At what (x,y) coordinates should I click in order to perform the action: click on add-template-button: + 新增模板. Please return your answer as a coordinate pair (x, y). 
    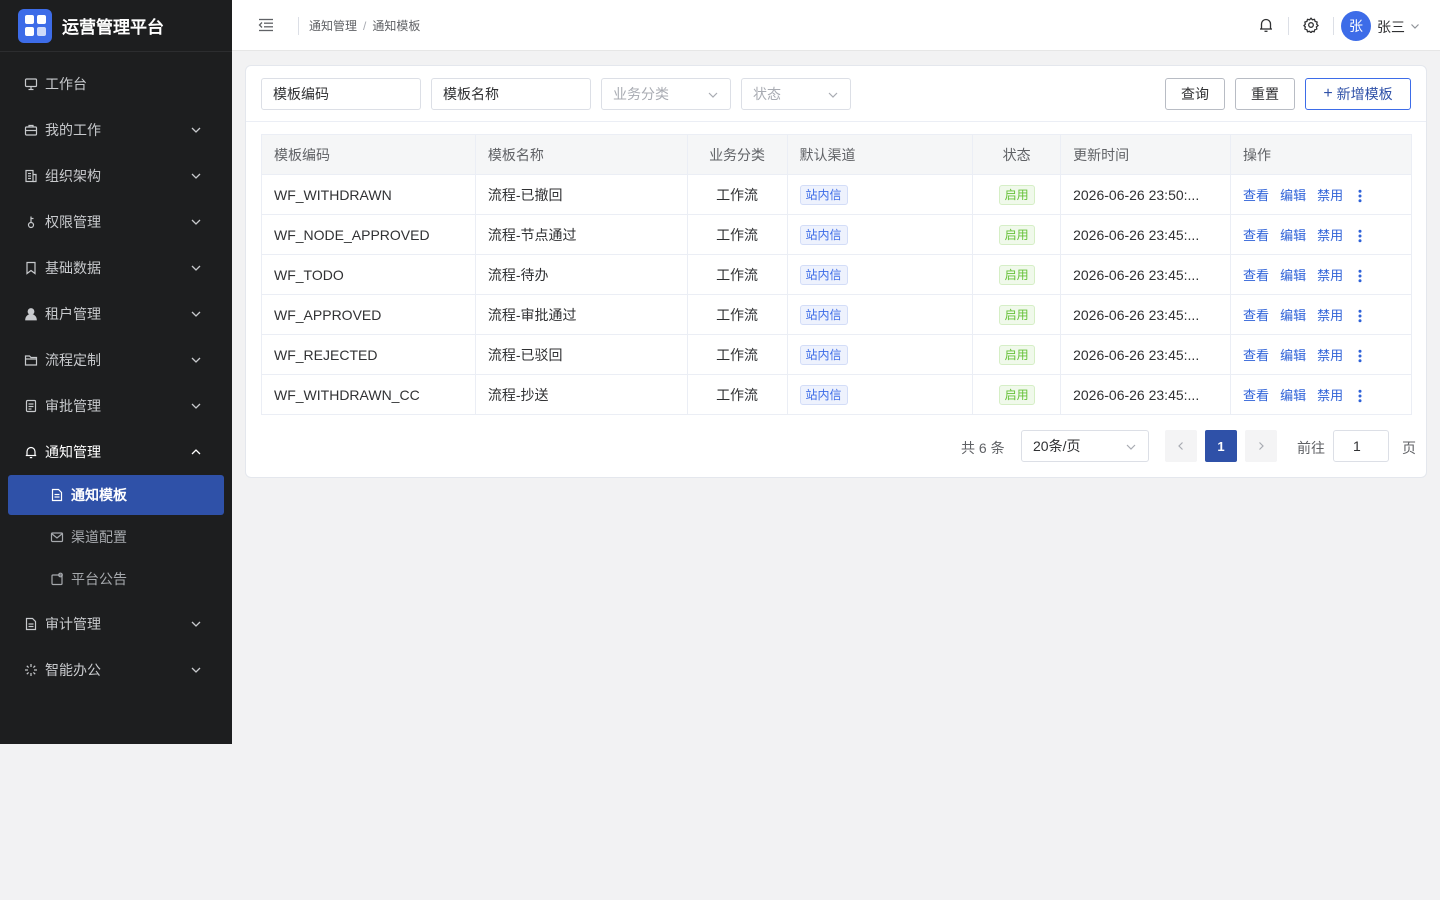
    Looking at the image, I should click on (1358, 94).